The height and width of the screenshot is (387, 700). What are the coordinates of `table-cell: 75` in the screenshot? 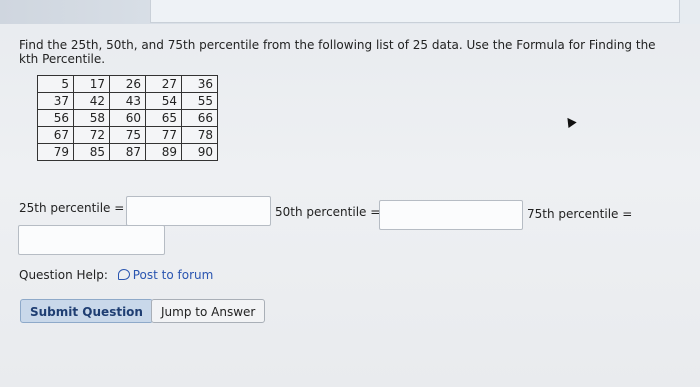 It's located at (127, 135).